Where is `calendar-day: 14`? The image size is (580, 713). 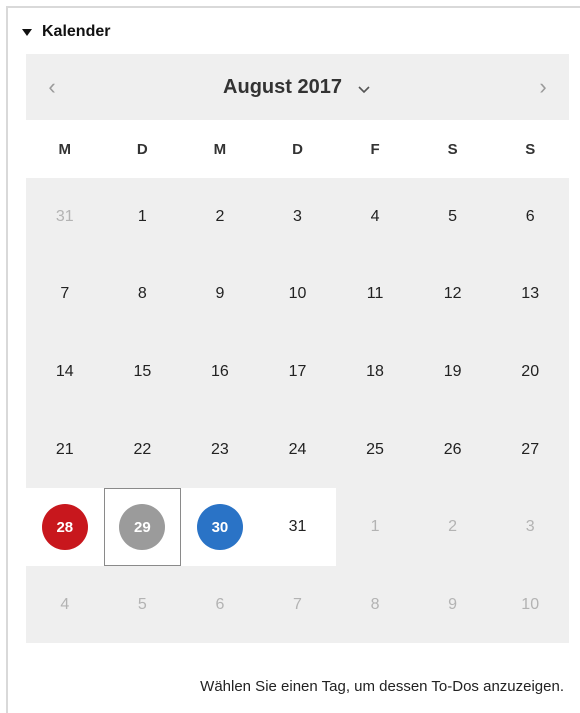 calendar-day: 14 is located at coordinates (65, 372).